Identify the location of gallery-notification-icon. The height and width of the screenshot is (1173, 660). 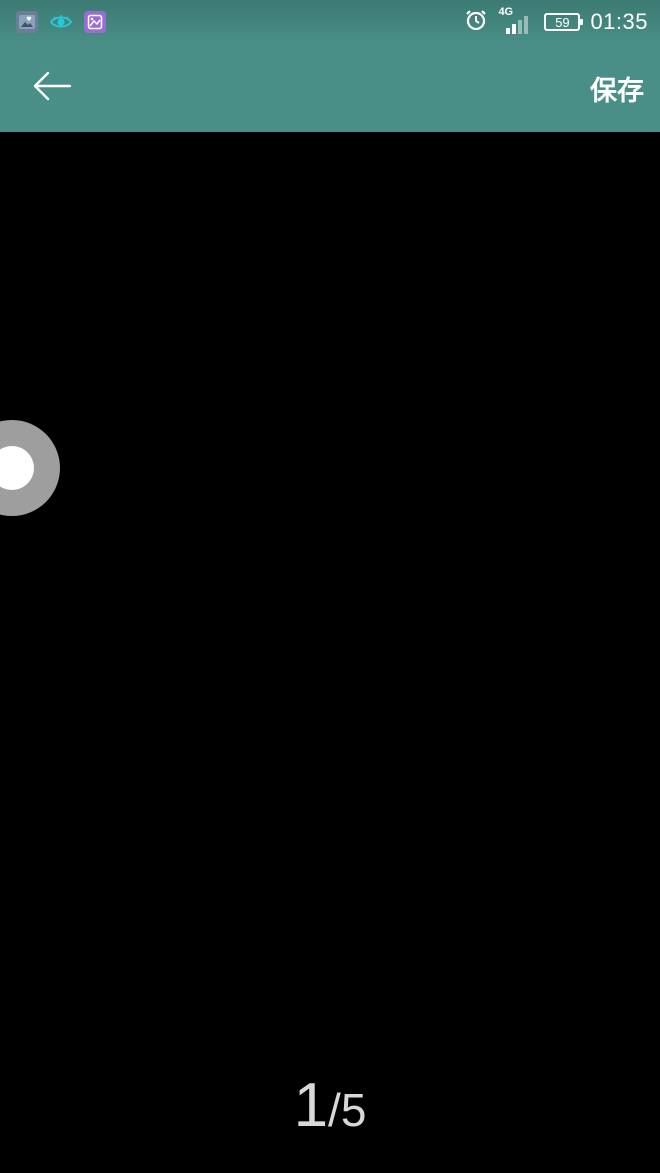
(27, 22).